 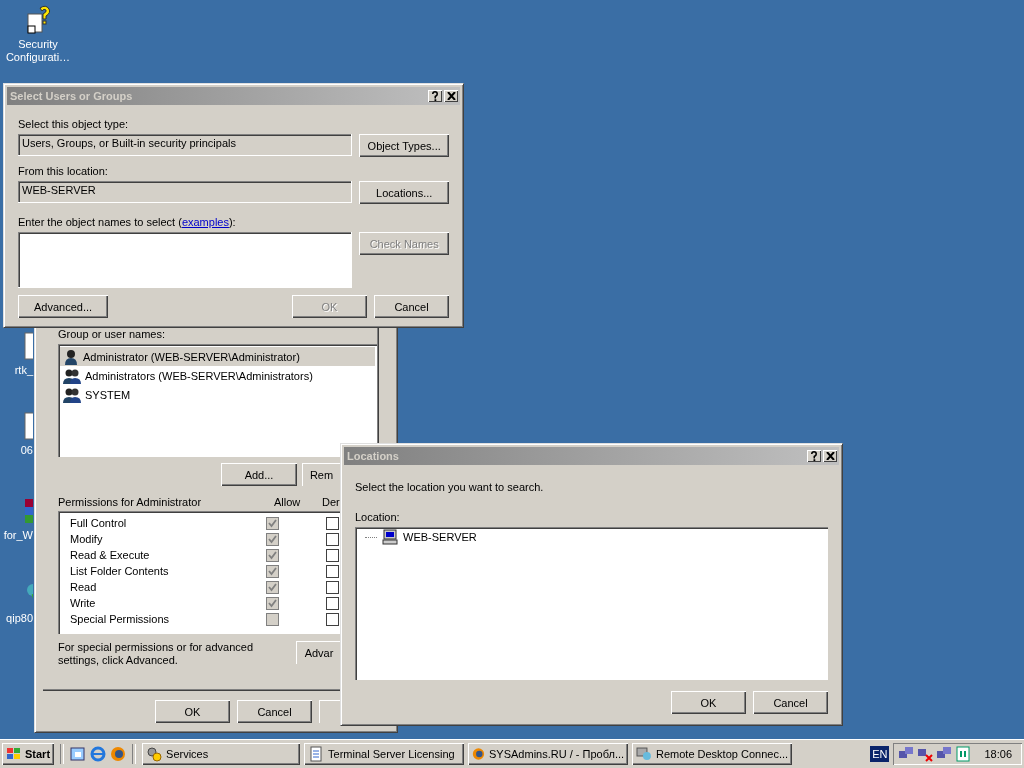 I want to click on tray-app-icon, so click(x=963, y=754).